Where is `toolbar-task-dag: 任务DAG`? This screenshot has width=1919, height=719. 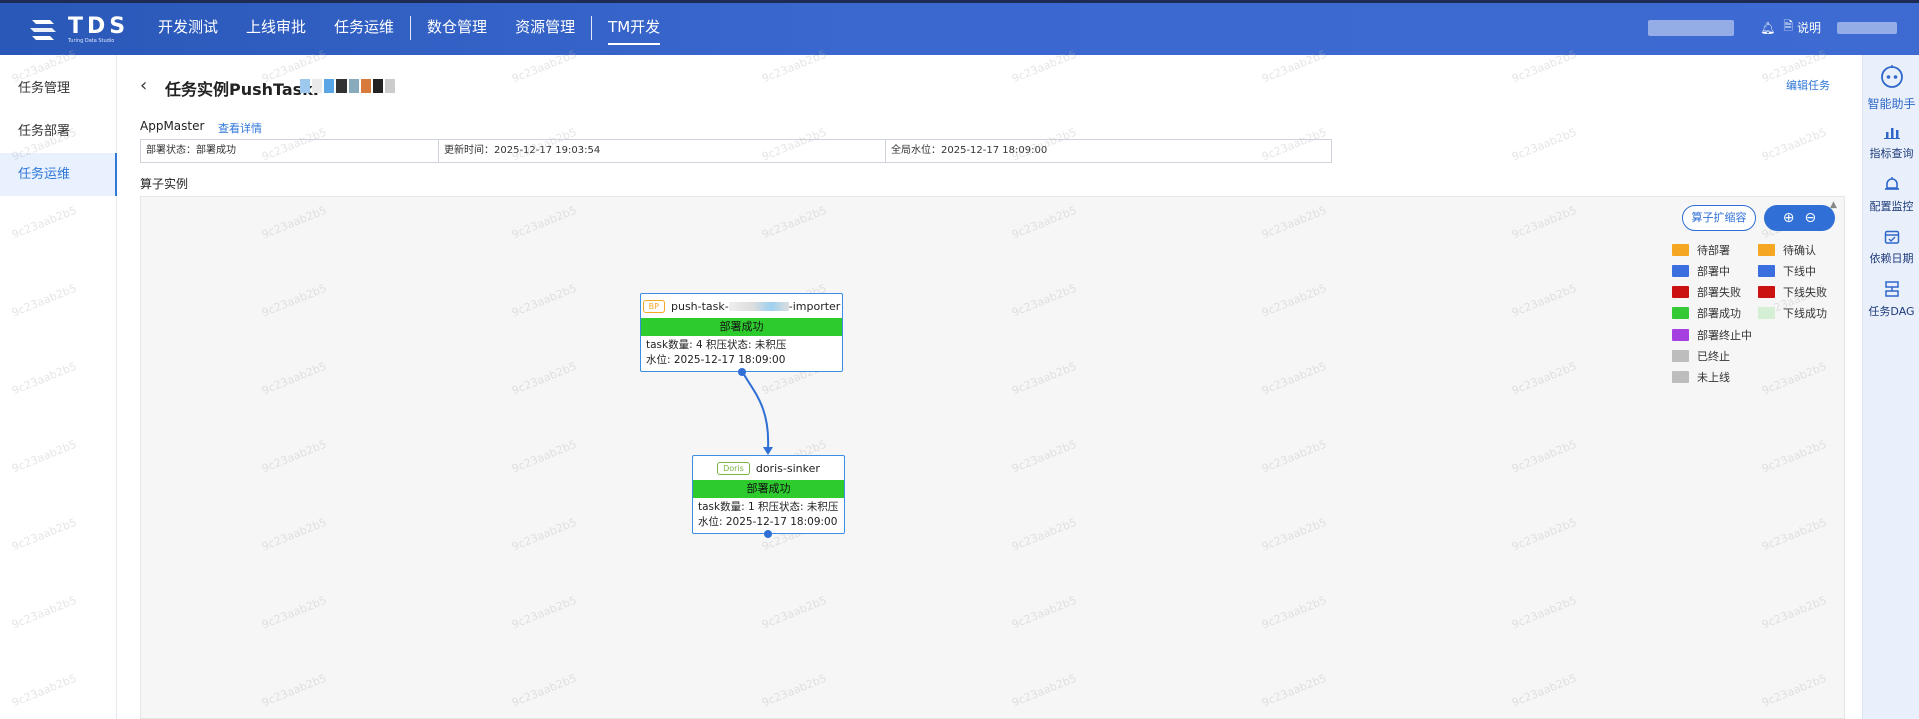 toolbar-task-dag: 任务DAG is located at coordinates (1891, 300).